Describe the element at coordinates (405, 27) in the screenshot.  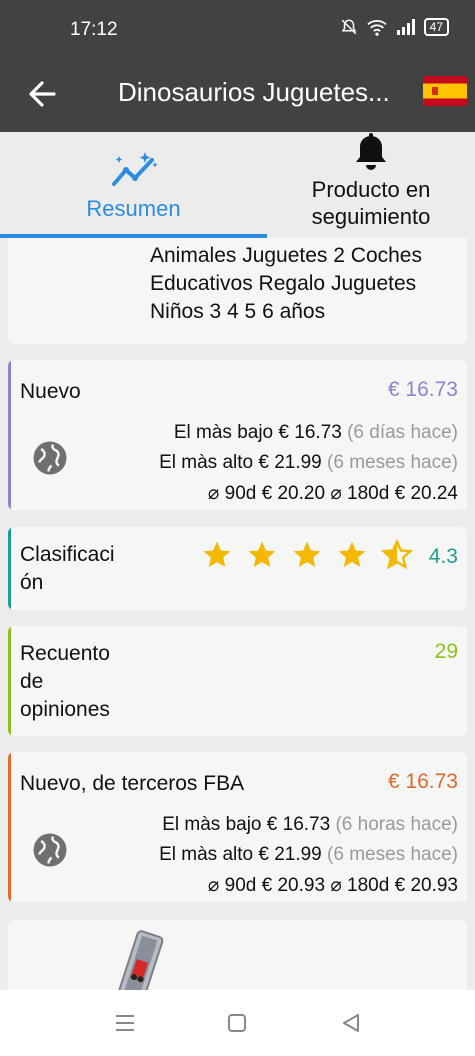
I see `signal-icon` at that location.